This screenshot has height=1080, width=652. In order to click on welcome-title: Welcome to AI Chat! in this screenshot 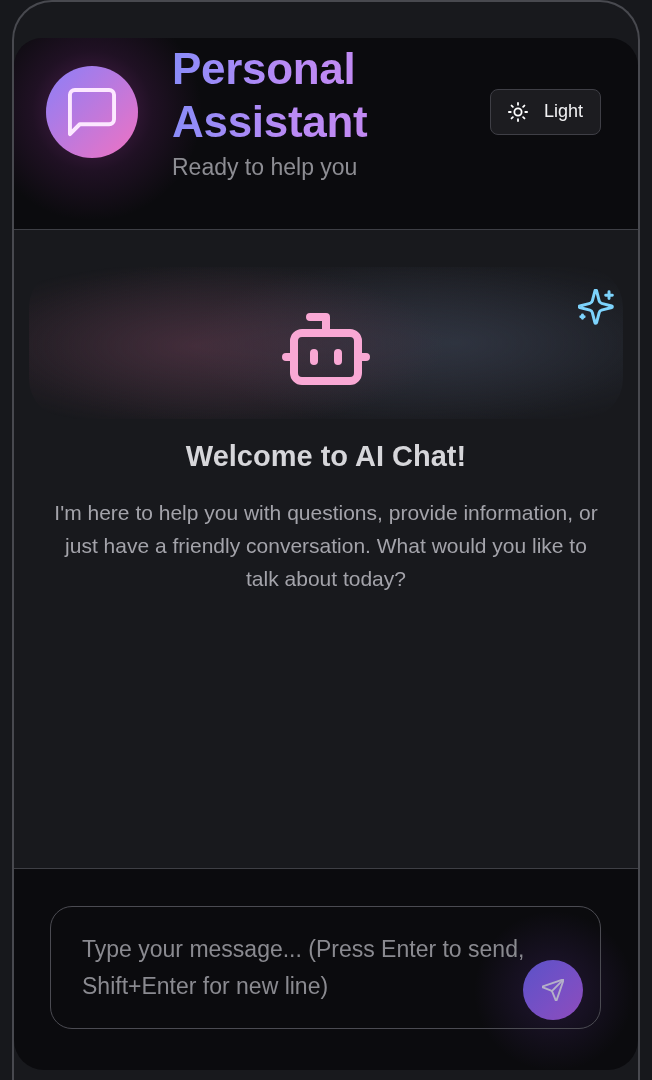, I will do `click(326, 456)`.